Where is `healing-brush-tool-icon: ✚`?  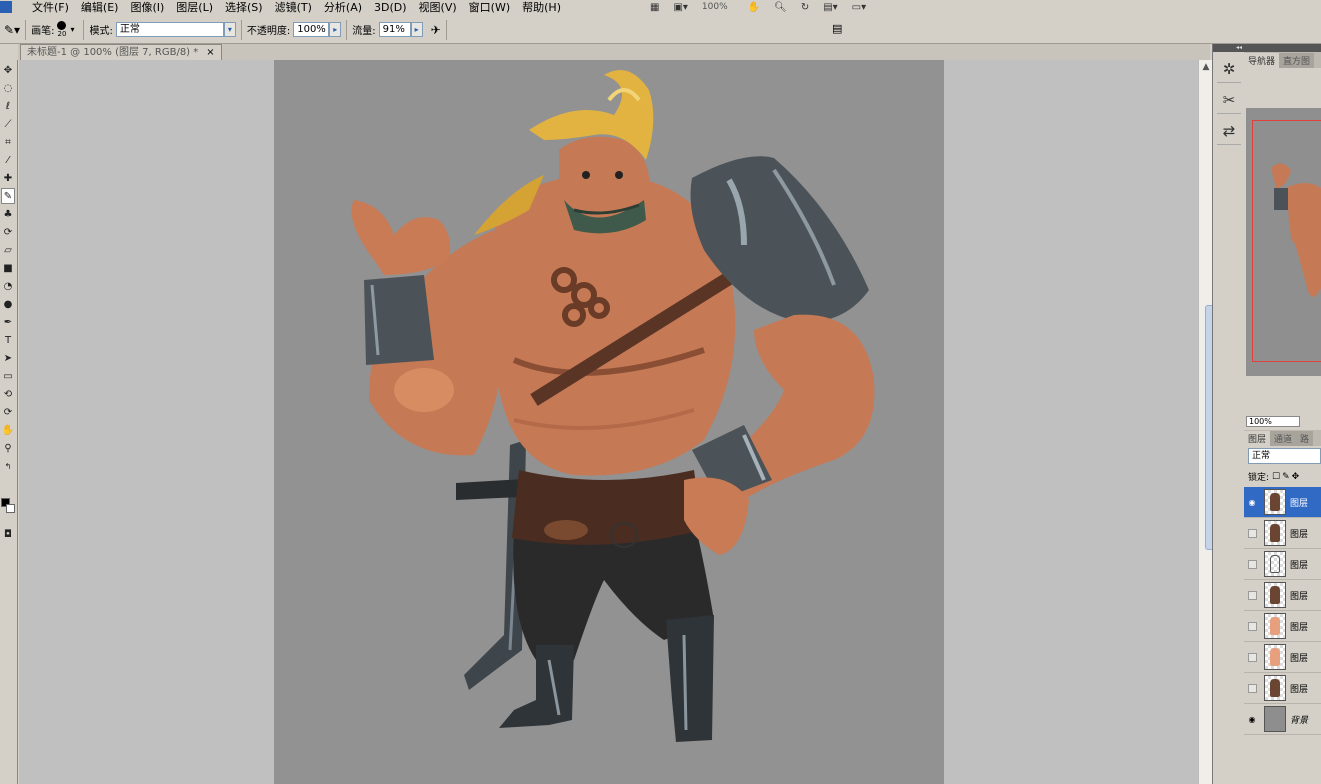
healing-brush-tool-icon: ✚ is located at coordinates (8, 178).